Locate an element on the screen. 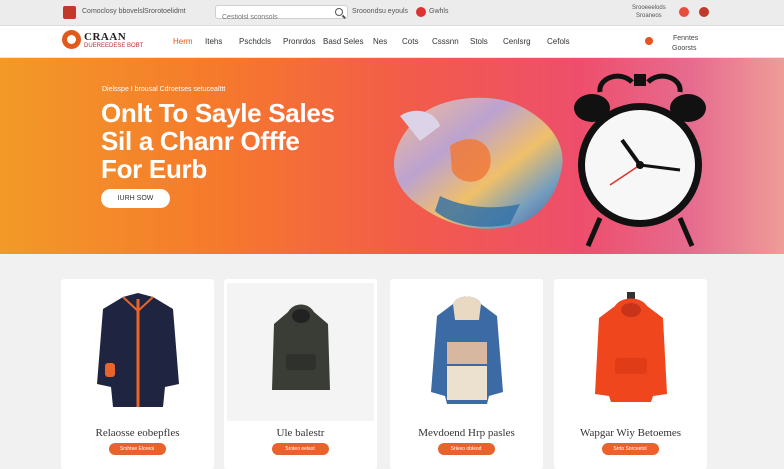 The image size is (784, 469). menu-item: Cots is located at coordinates (410, 41).